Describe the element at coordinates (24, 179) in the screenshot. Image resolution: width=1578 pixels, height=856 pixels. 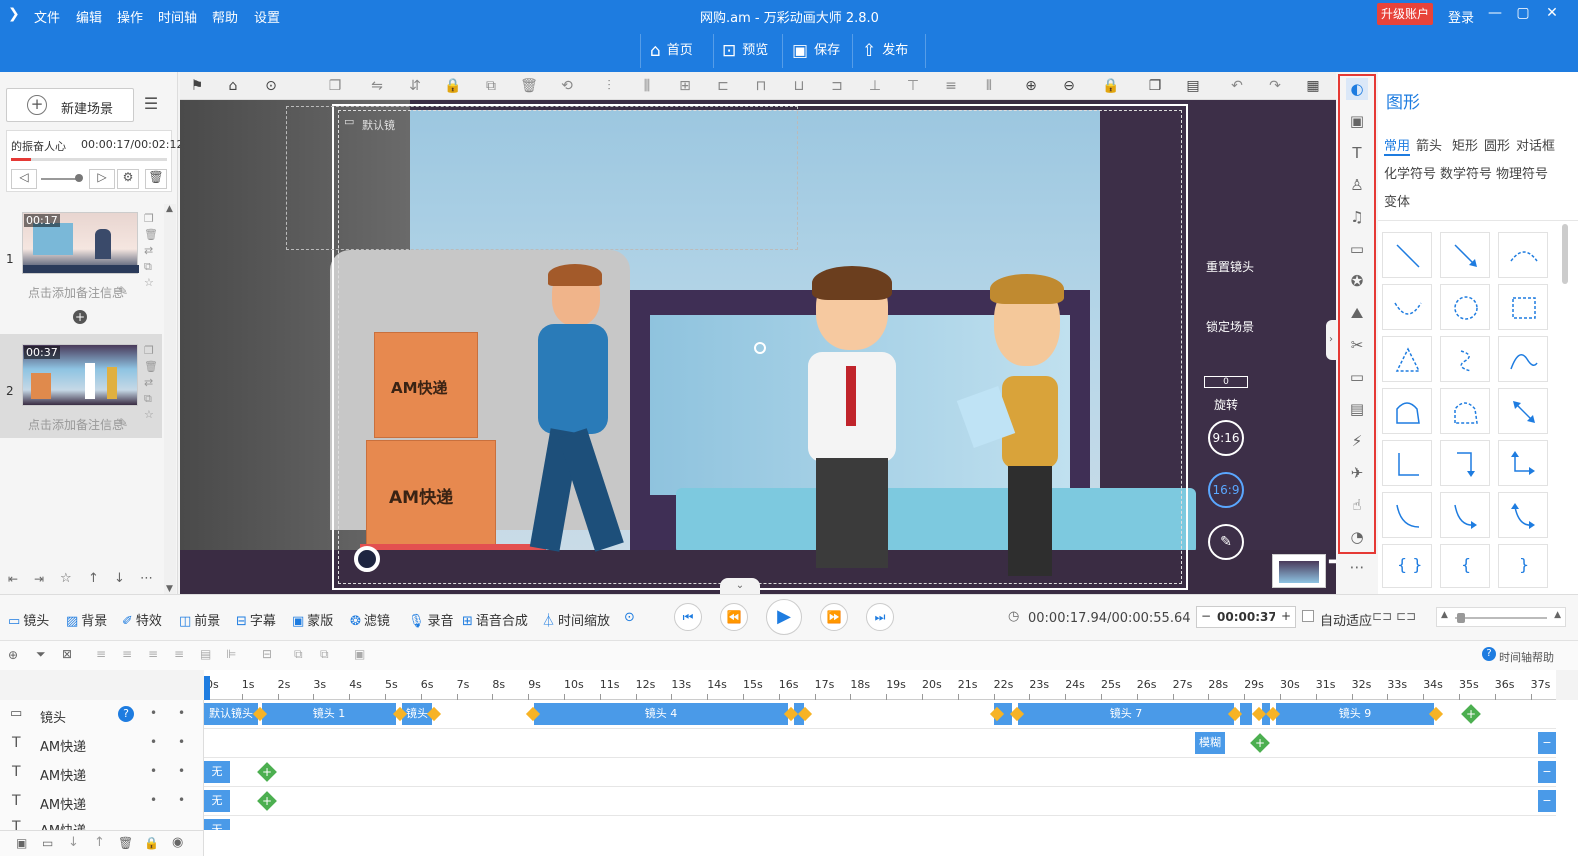
I see `volume-down-icon: ◁` at that location.